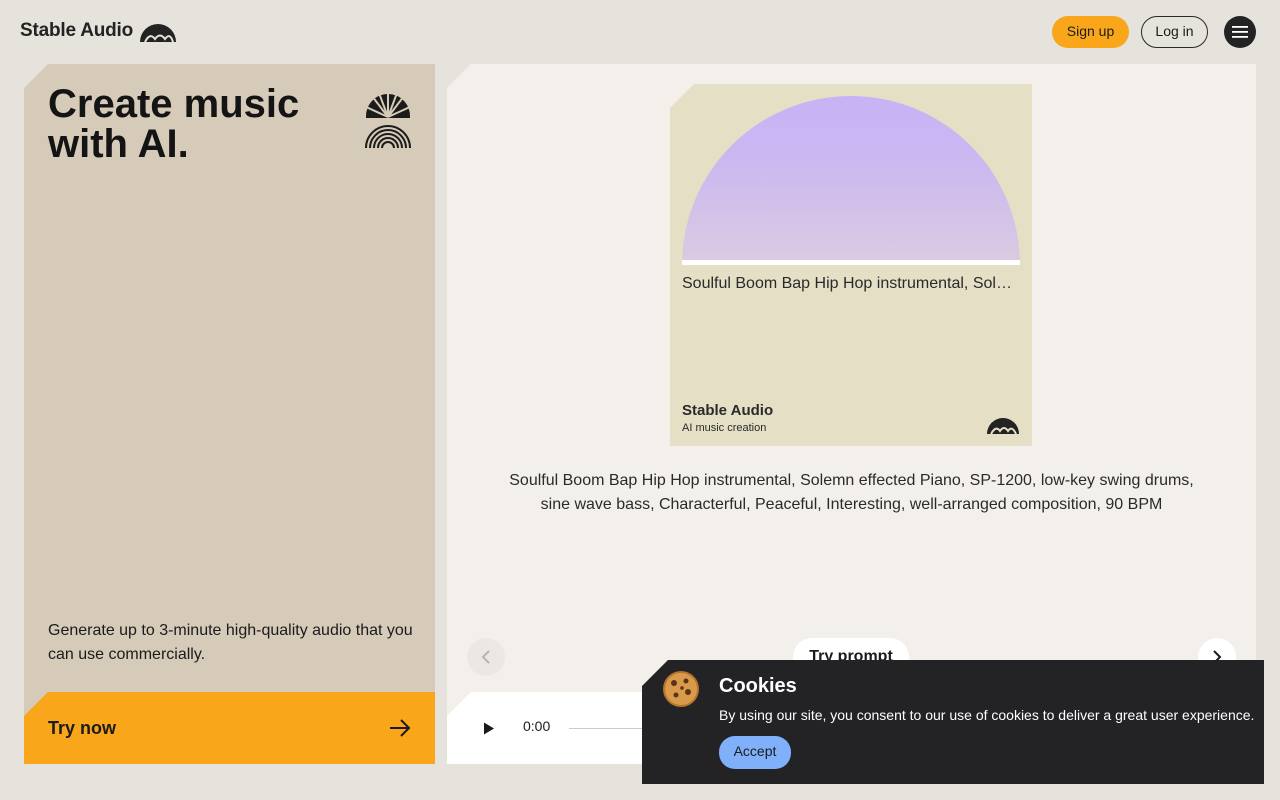 The width and height of the screenshot is (1280, 800). What do you see at coordinates (640, 32) in the screenshot?
I see `site-header: Stable Audio Sign up Log in` at bounding box center [640, 32].